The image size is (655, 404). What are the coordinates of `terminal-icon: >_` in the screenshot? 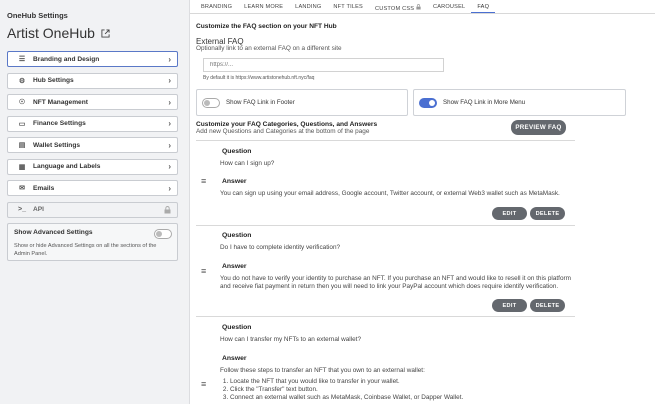 It's located at (22, 209).